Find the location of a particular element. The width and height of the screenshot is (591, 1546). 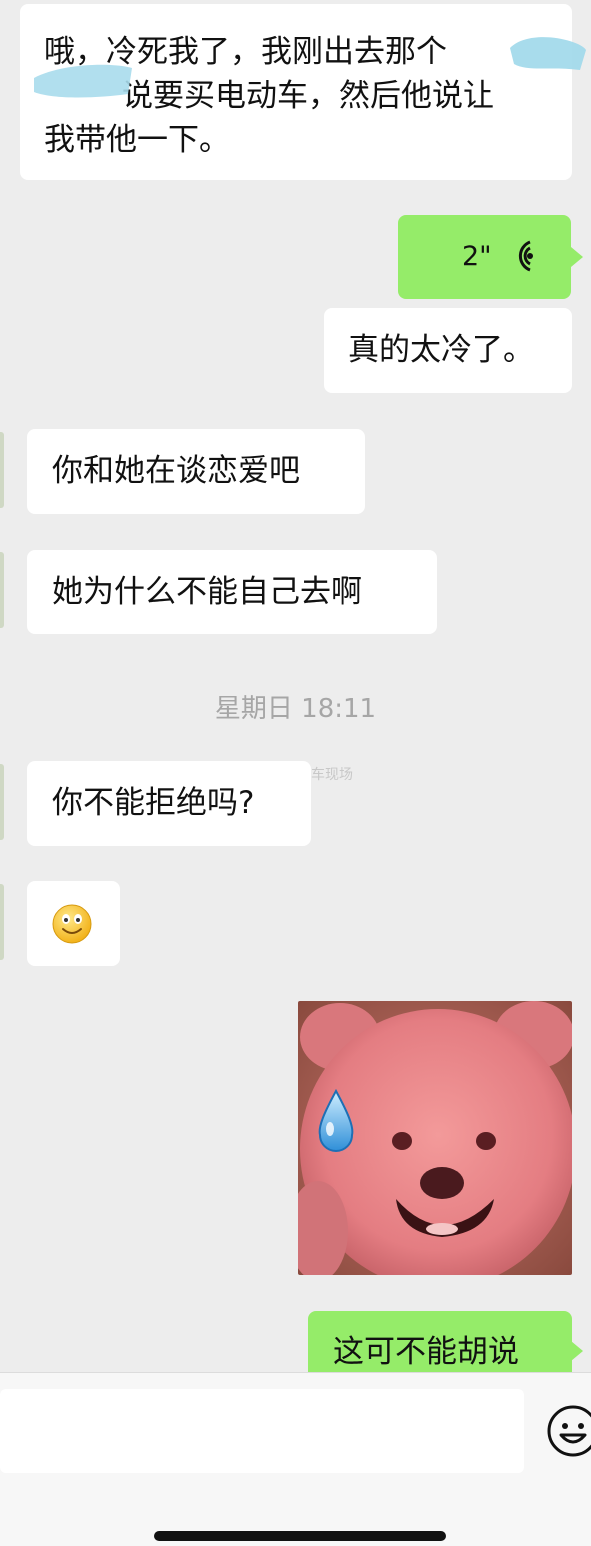

timestamp: 星期日 18:11 is located at coordinates (295, 709).